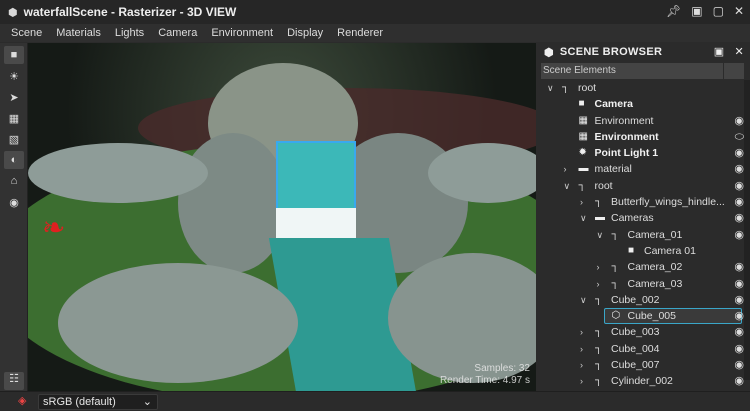 The height and width of the screenshot is (411, 750). What do you see at coordinates (641, 365) in the screenshot?
I see `tree-item: › ┐ Cube_007 ◉` at bounding box center [641, 365].